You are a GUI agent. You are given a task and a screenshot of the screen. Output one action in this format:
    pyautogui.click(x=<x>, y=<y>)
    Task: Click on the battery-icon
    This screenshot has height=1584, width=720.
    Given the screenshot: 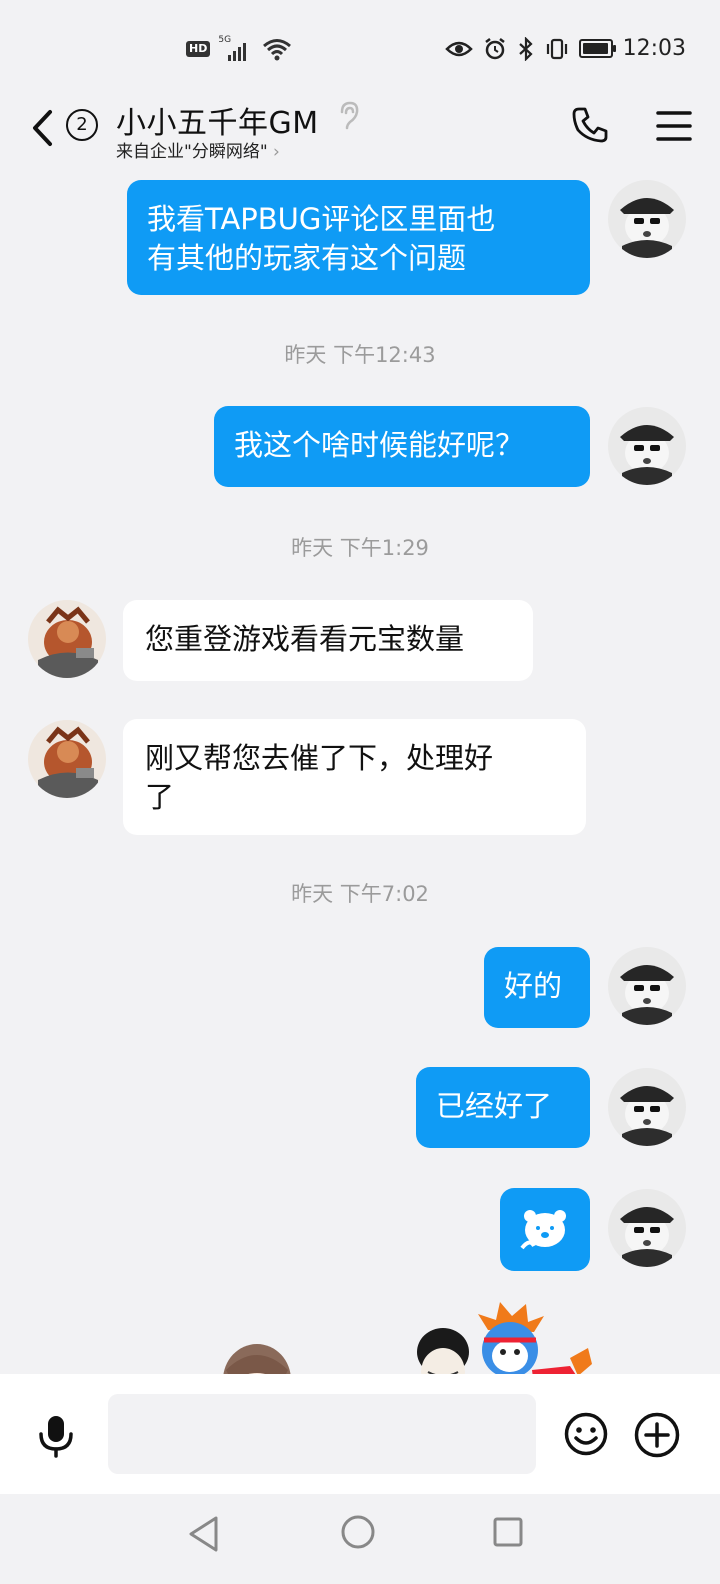 What is the action you would take?
    pyautogui.click(x=597, y=48)
    